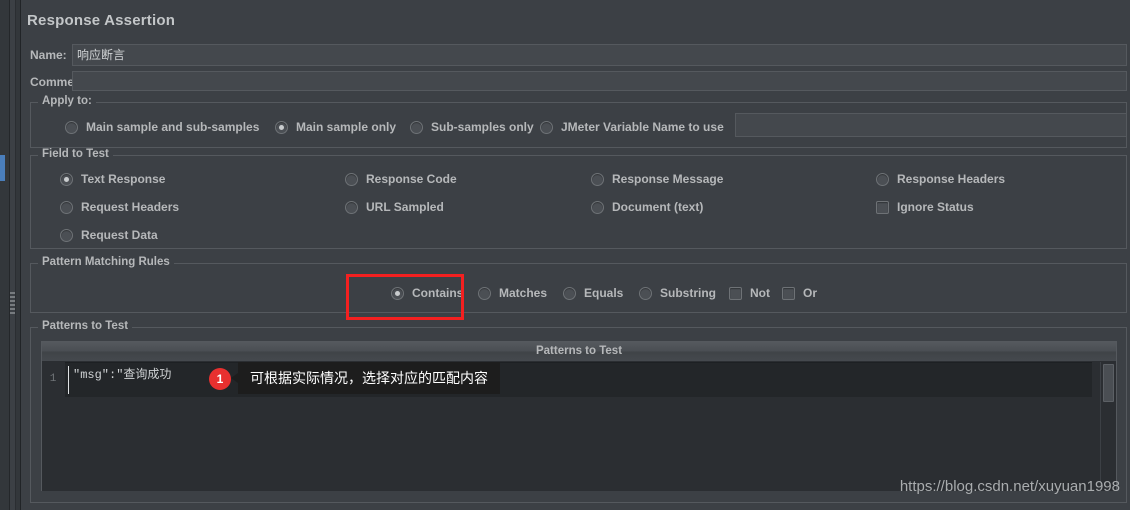  I want to click on patterns-table-scrollbar, so click(1108, 426).